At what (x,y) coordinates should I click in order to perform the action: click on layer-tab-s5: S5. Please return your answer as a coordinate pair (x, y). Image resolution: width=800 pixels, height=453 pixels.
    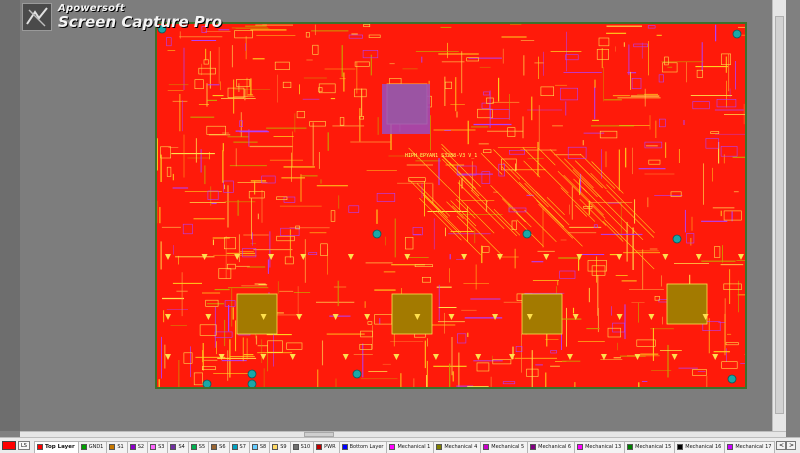
    Looking at the image, I should click on (198, 446).